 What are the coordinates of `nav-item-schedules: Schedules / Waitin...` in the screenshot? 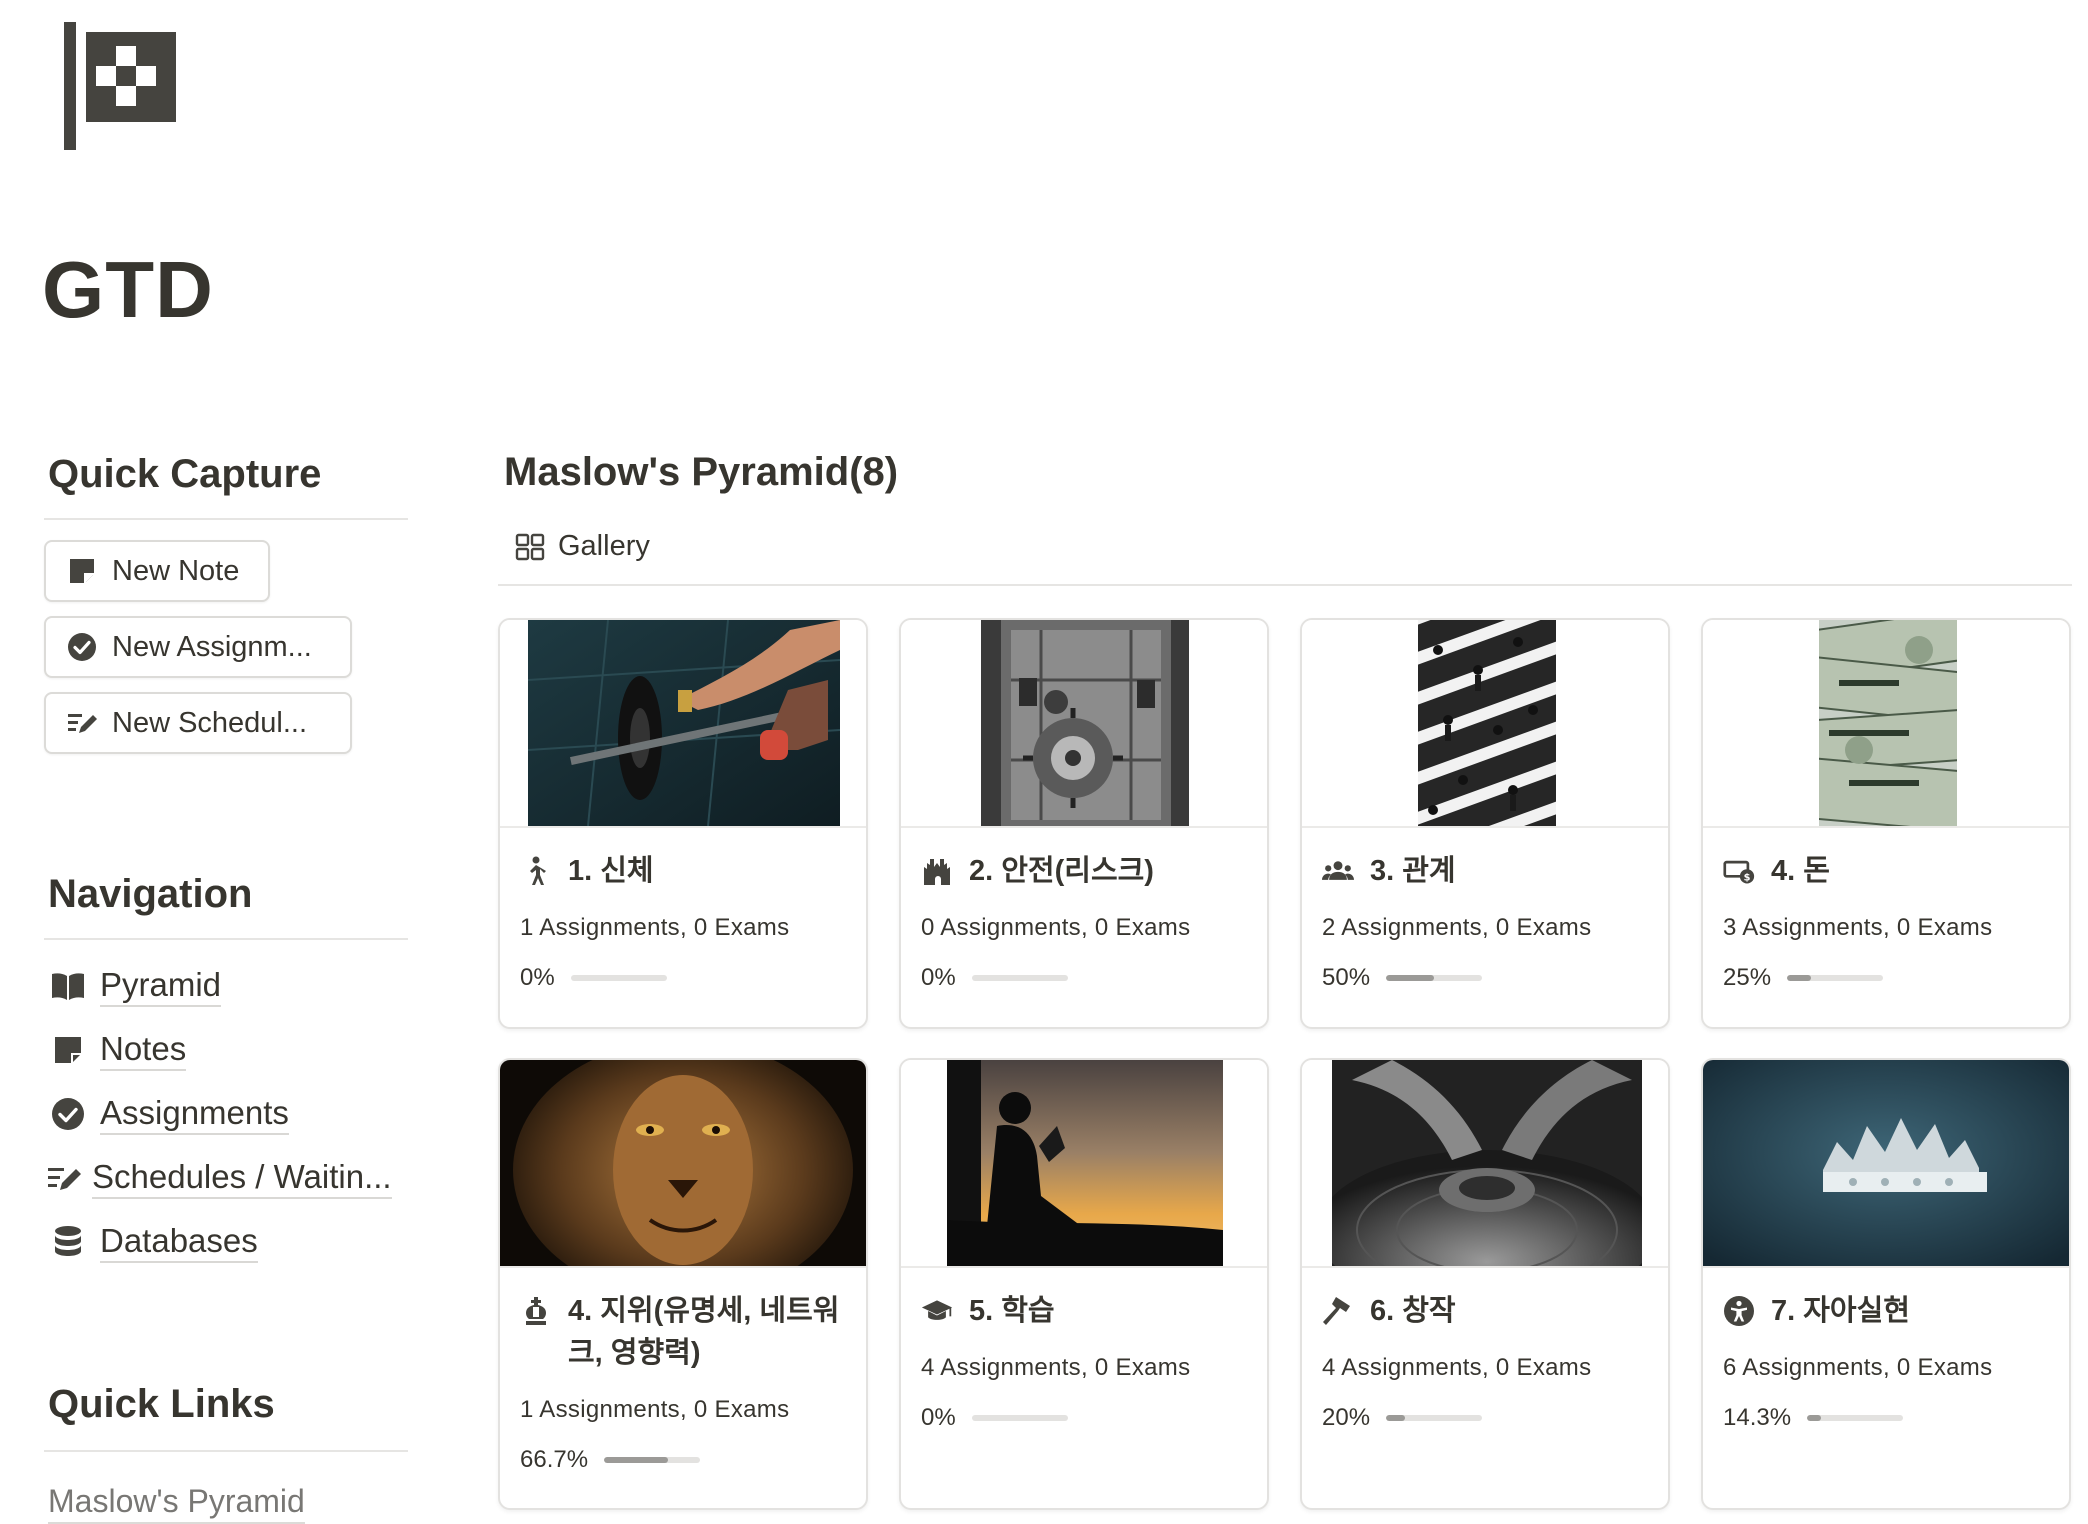 It's located at (219, 1178).